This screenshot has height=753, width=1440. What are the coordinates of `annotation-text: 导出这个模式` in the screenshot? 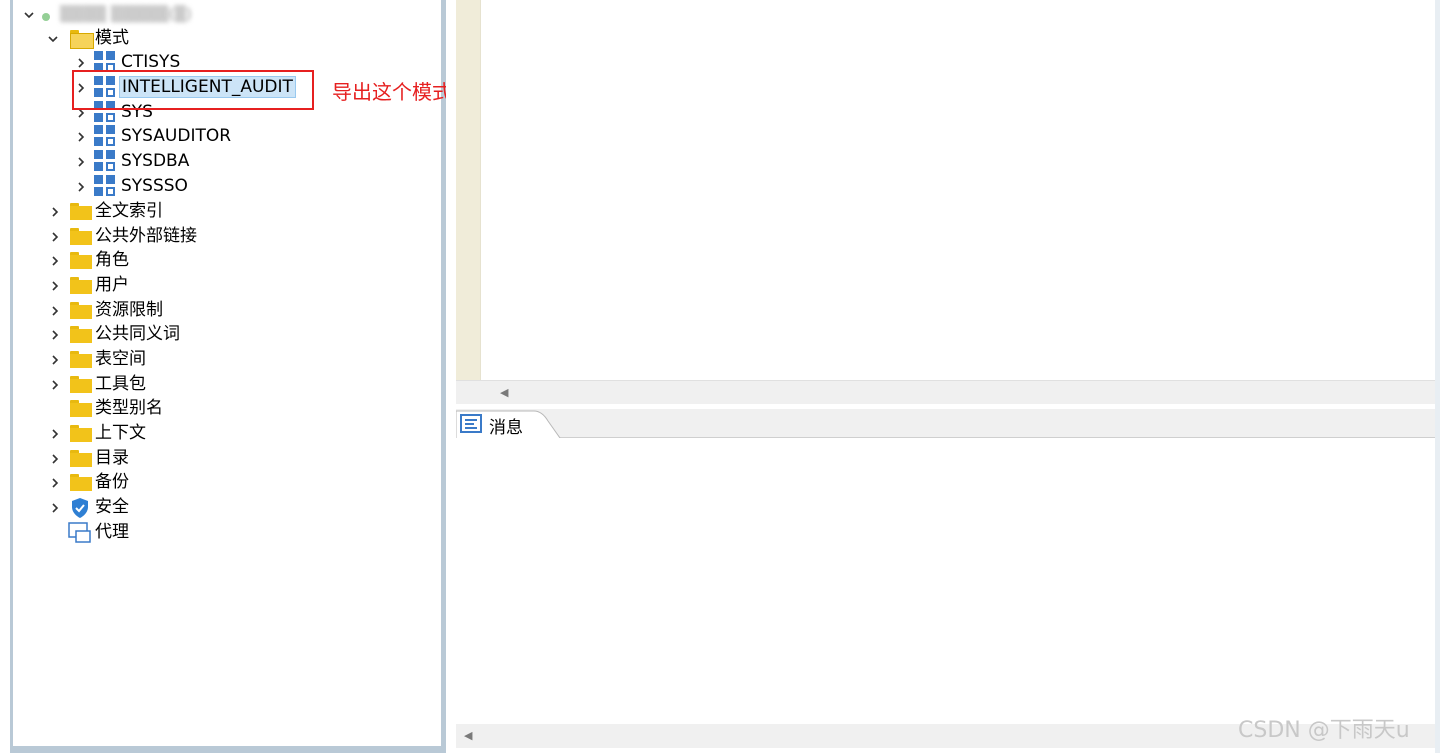 It's located at (392, 92).